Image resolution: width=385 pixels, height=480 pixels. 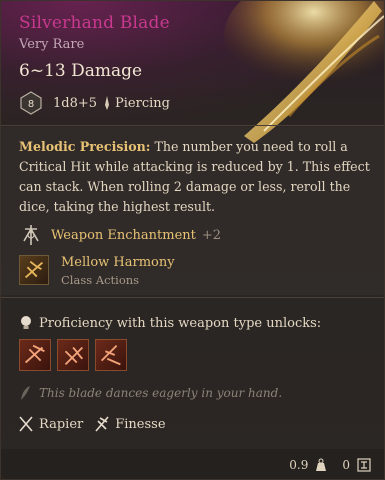 I want to click on weapon-enchantment-icon, so click(x=31, y=235).